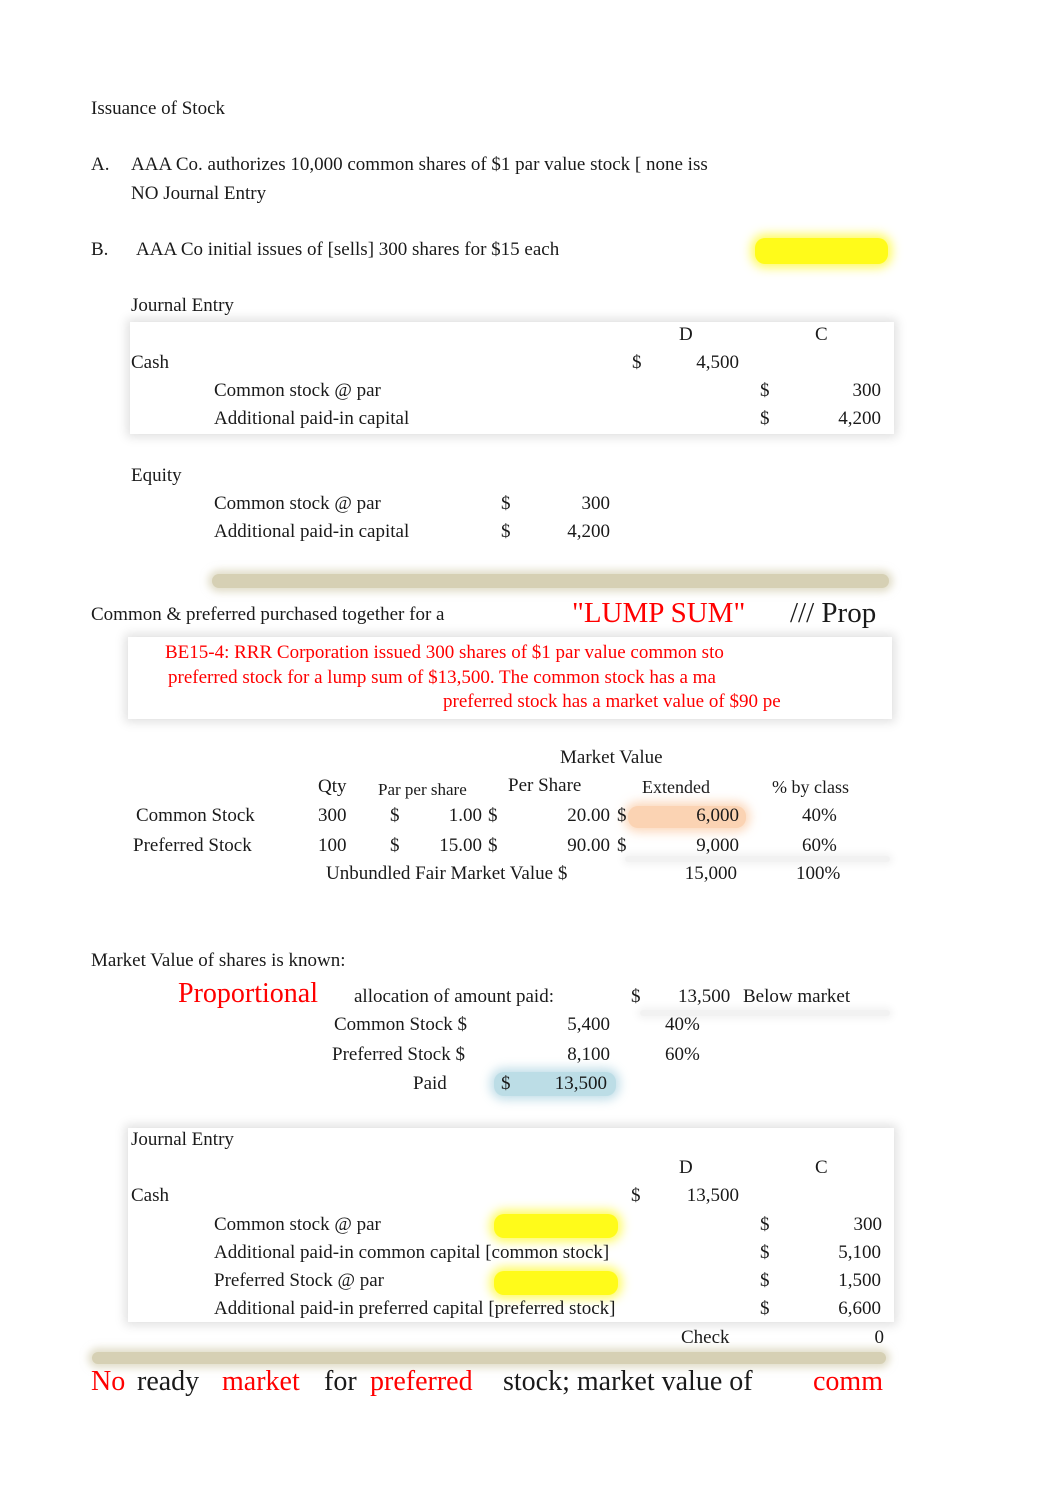 Image resolution: width=1062 pixels, height=1506 pixels. What do you see at coordinates (682, 1024) in the screenshot?
I see `allocation-row-pct: 40%` at bounding box center [682, 1024].